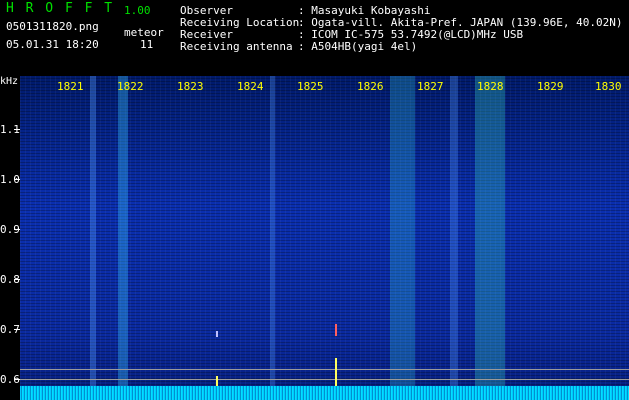 The image size is (629, 400). What do you see at coordinates (250, 86) in the screenshot?
I see `hour-tick-1824: 1824` at bounding box center [250, 86].